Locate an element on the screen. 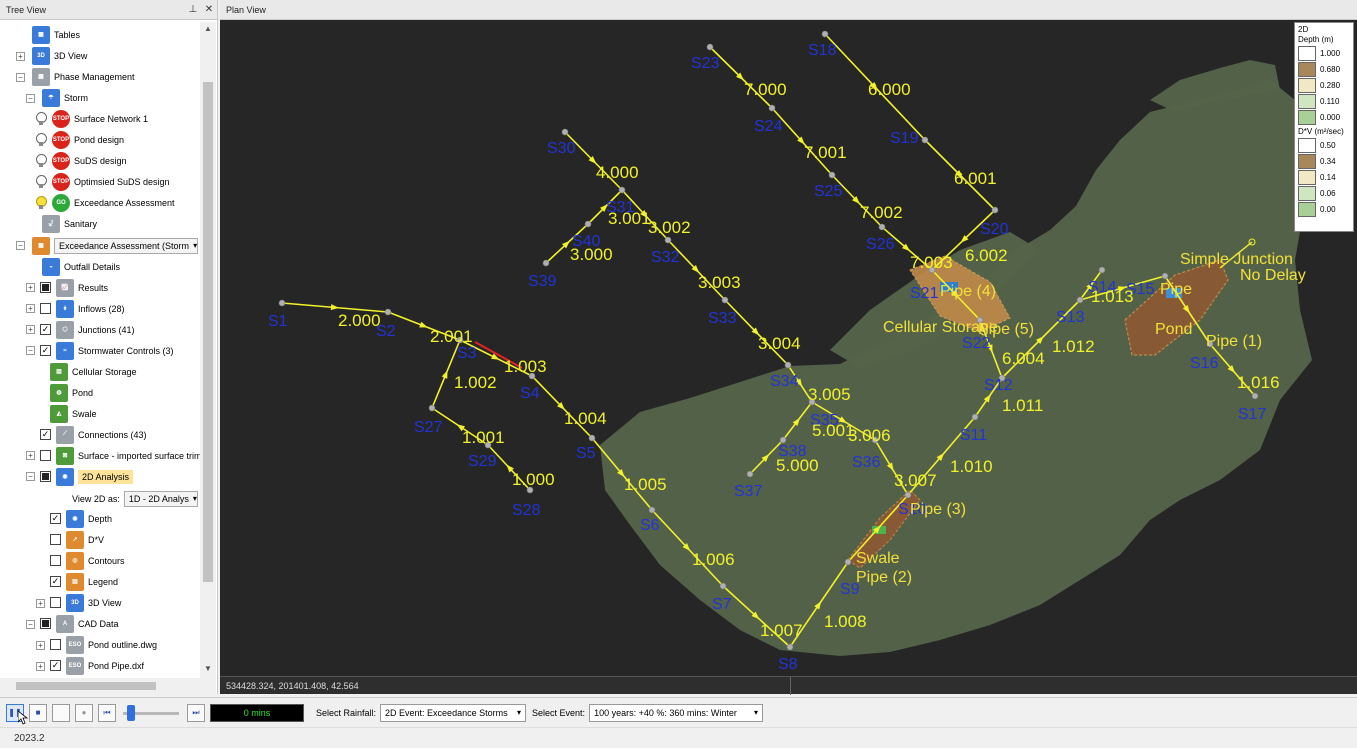  phase-dropdown: Exceedance Assessment (Storm ▾ is located at coordinates (126, 245).